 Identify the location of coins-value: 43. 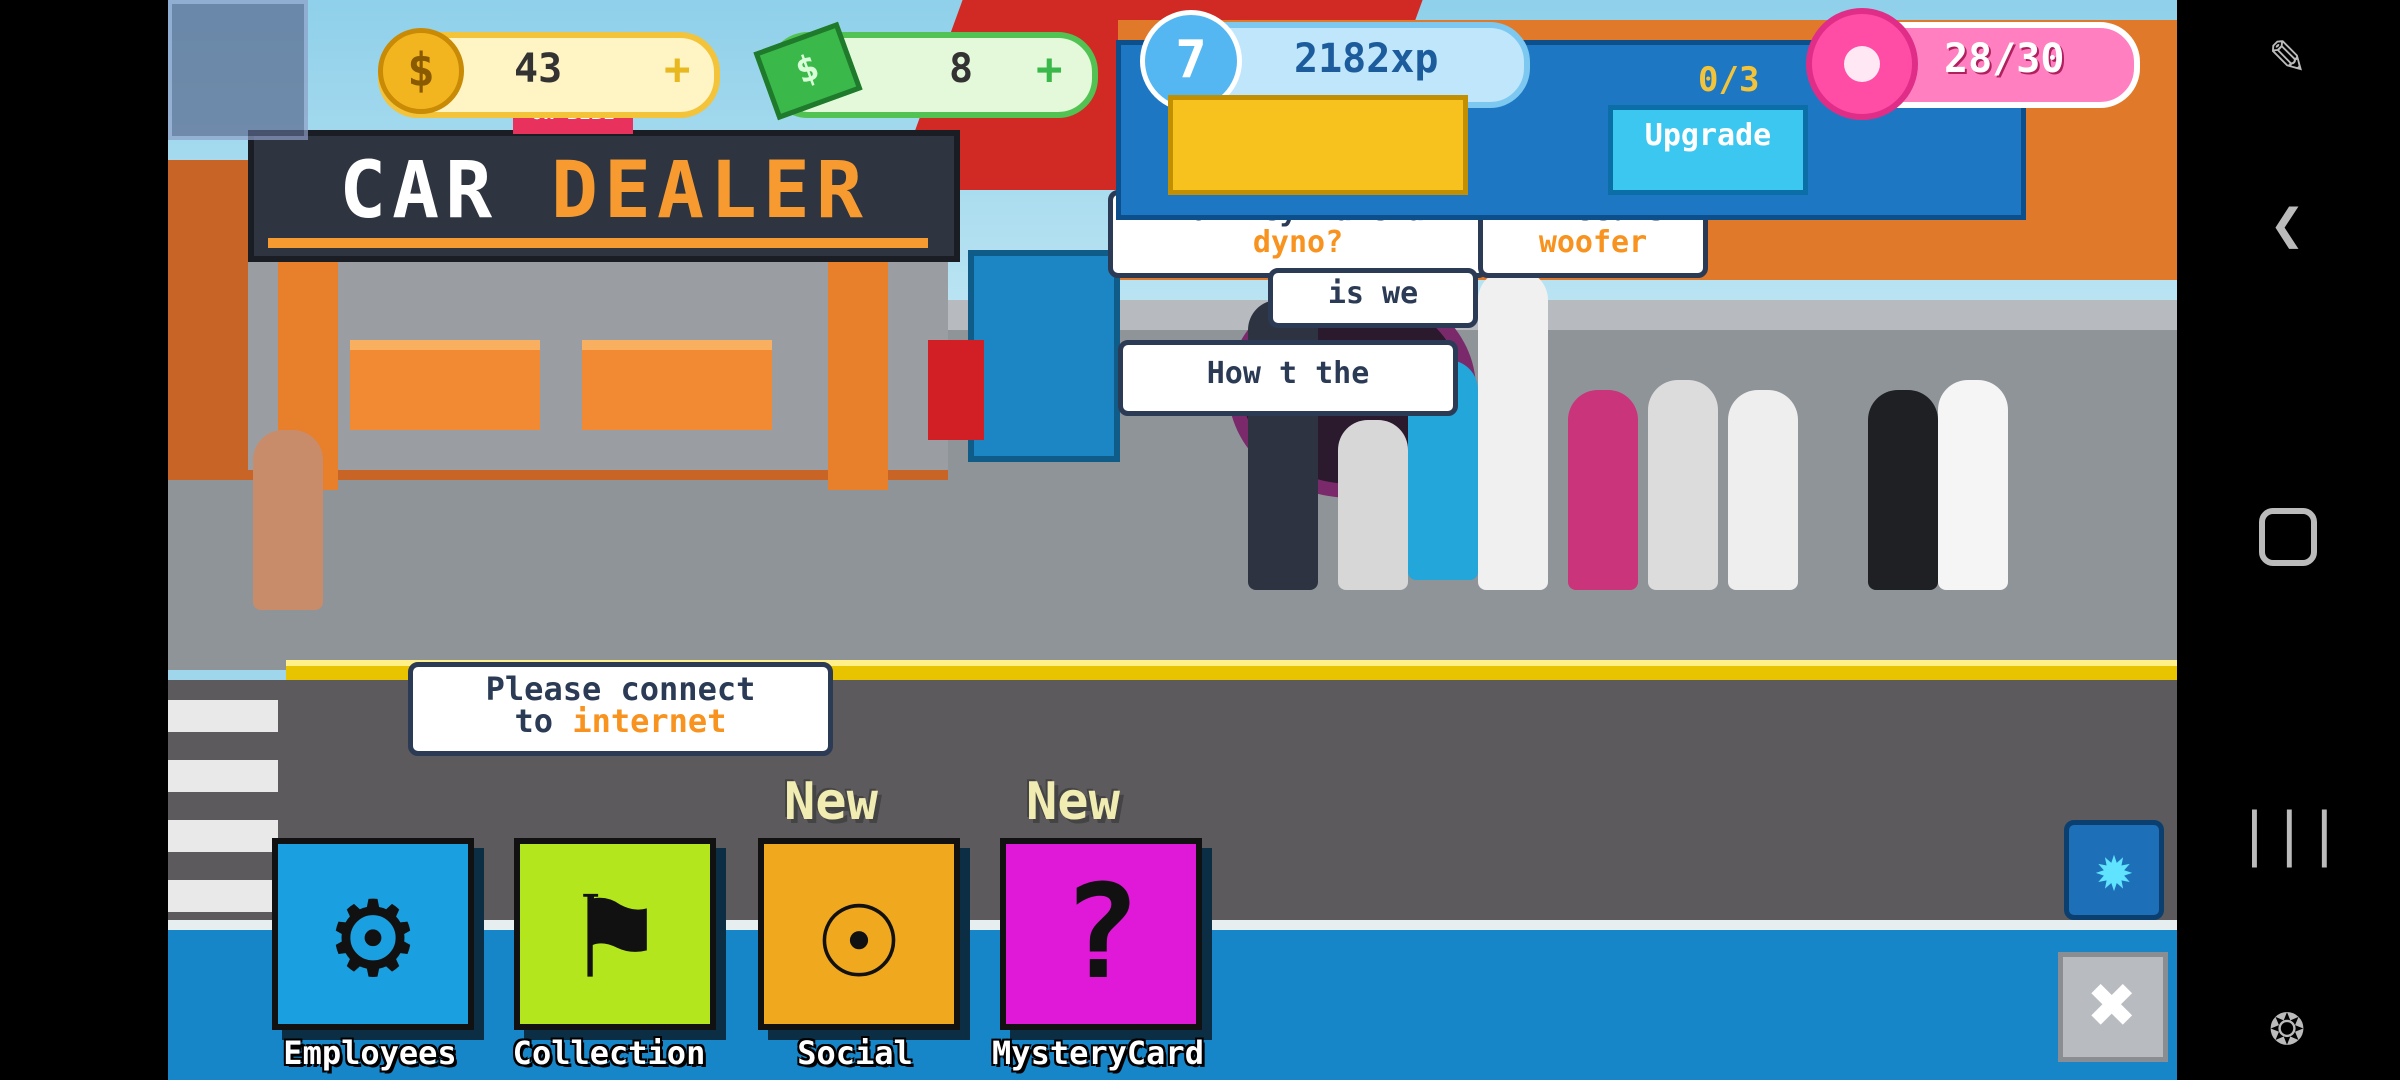
(538, 69).